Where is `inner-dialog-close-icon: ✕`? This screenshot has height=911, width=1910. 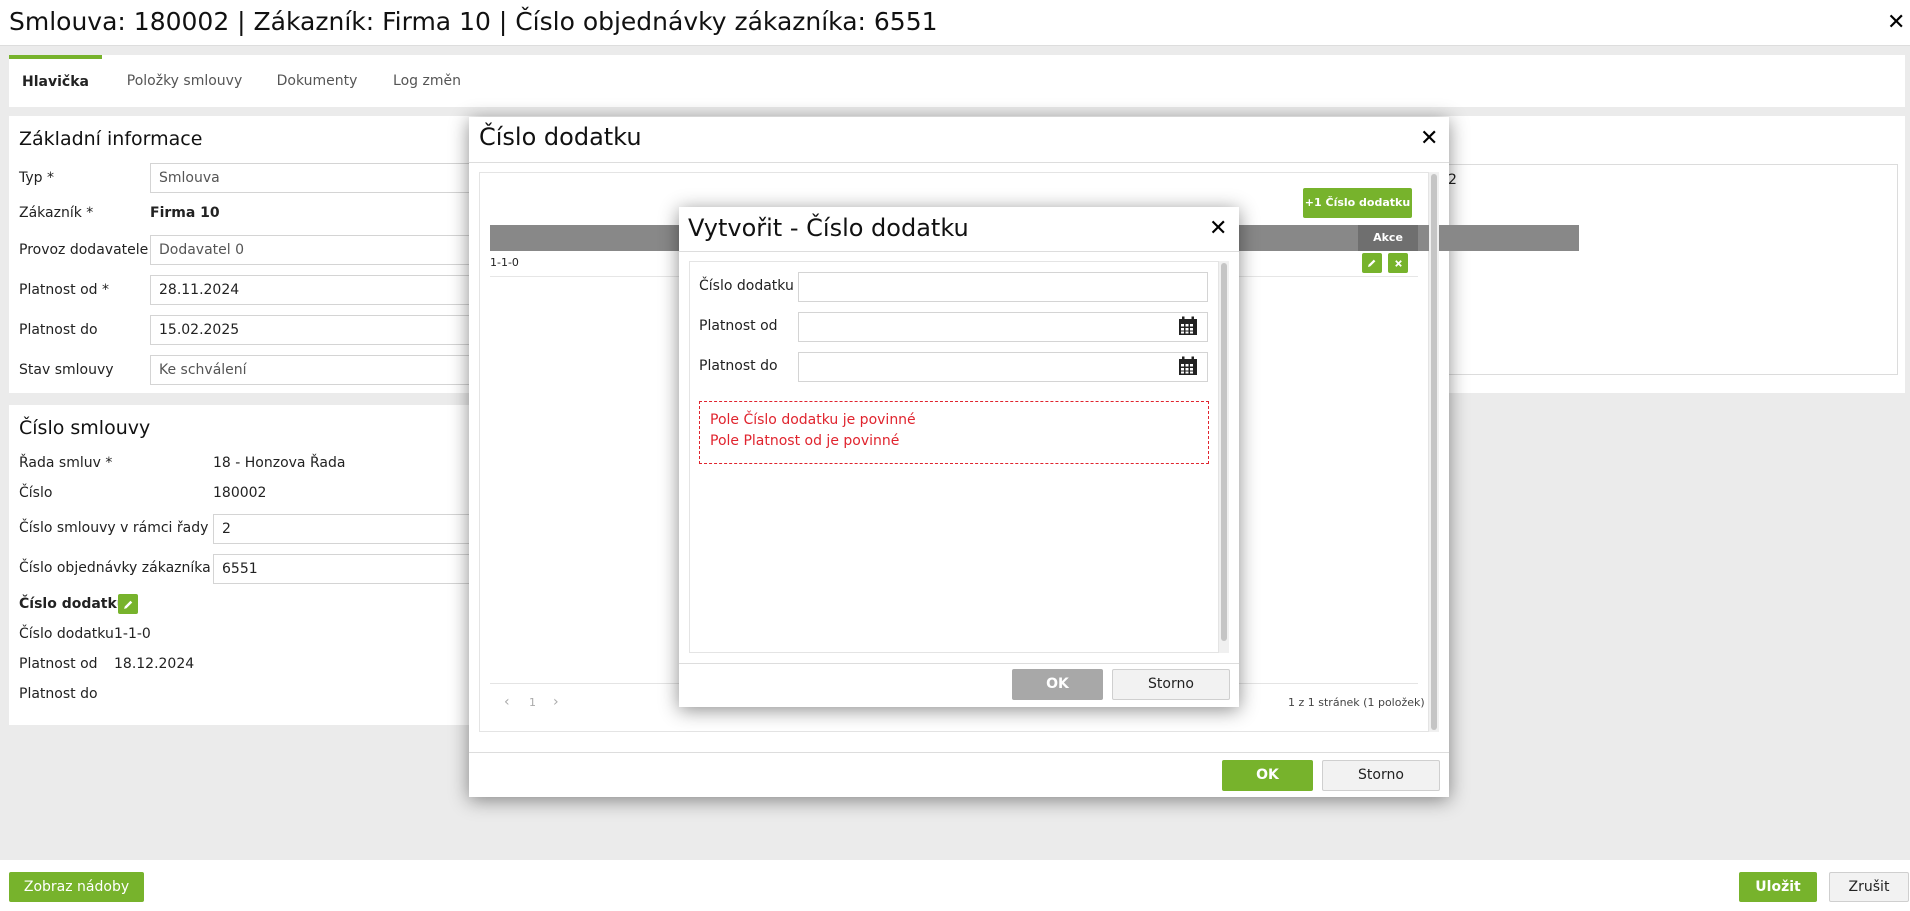 inner-dialog-close-icon: ✕ is located at coordinates (1218, 229).